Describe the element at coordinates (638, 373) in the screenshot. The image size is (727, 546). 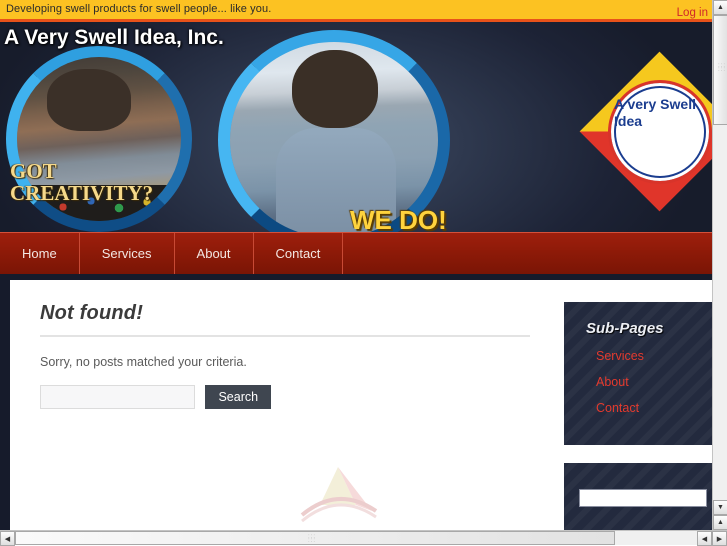
I see `widget-sub-pages: Sub-Pages Services About Contact` at that location.